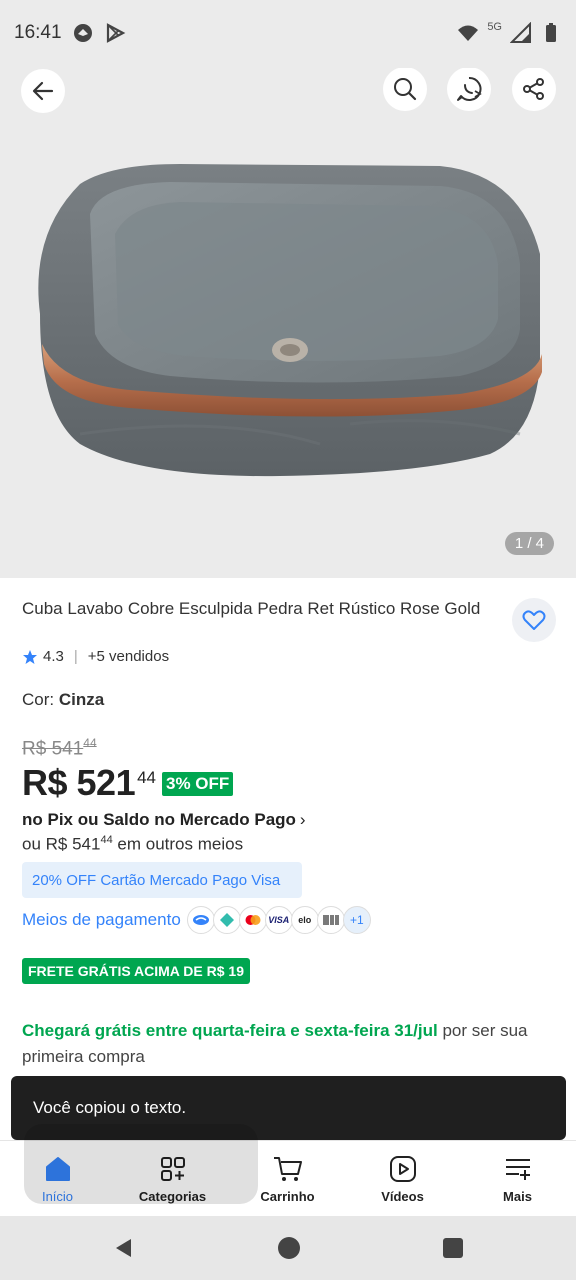  Describe the element at coordinates (402, 1196) in the screenshot. I see `nav-videos-label: Vídeos` at that location.